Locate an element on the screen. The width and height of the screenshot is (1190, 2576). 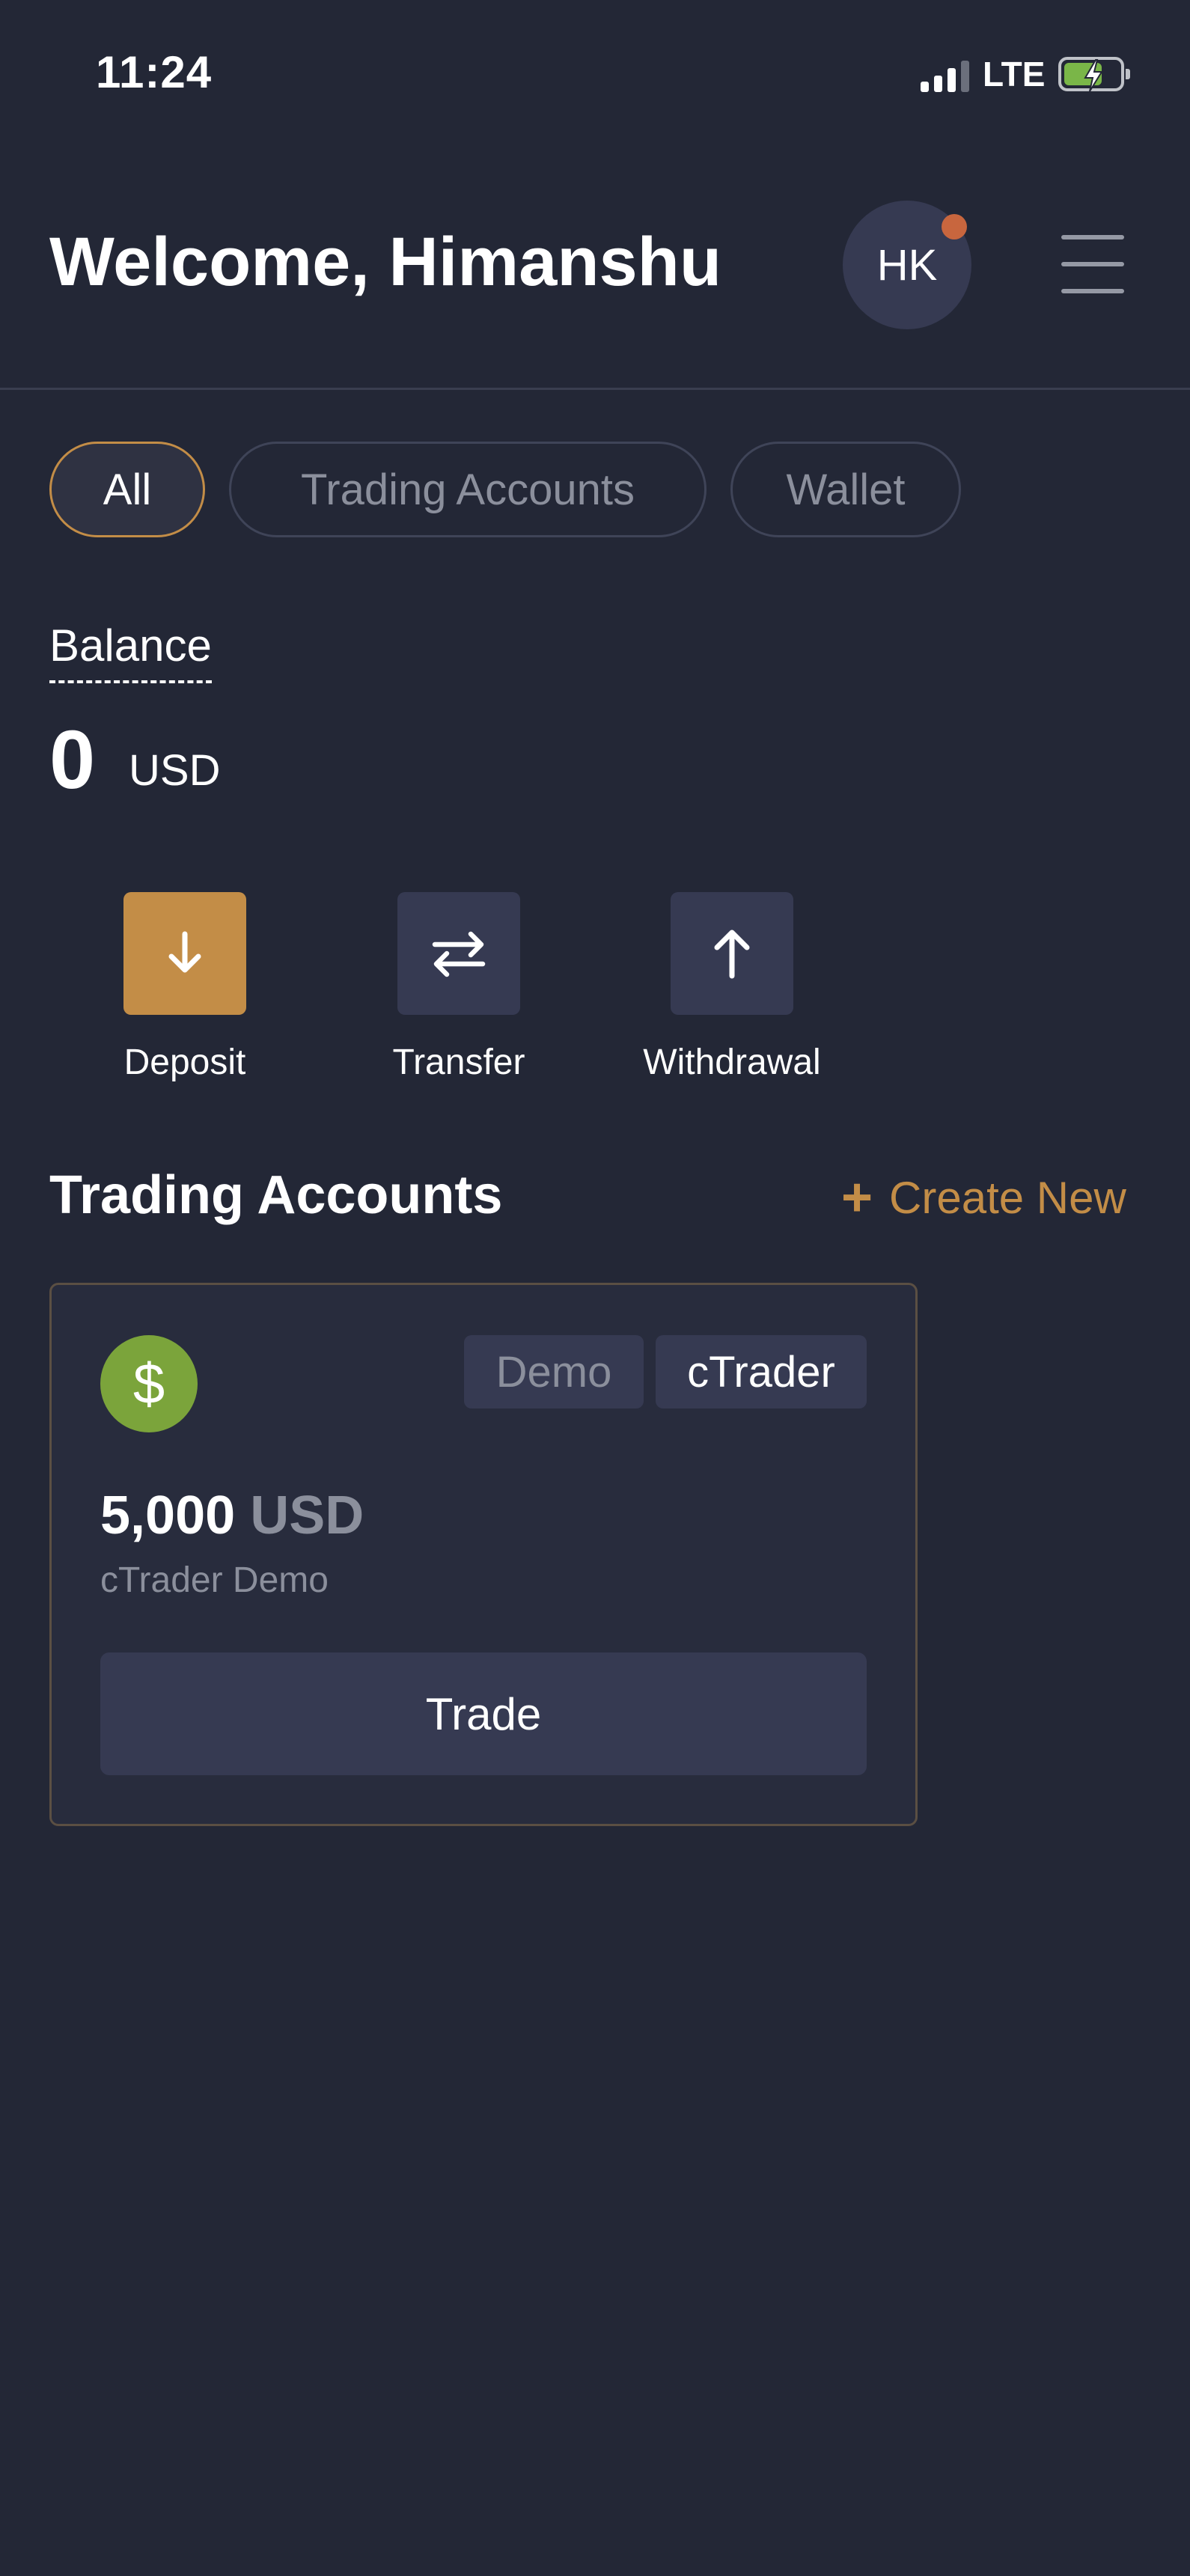
deposit-button is located at coordinates (184, 953).